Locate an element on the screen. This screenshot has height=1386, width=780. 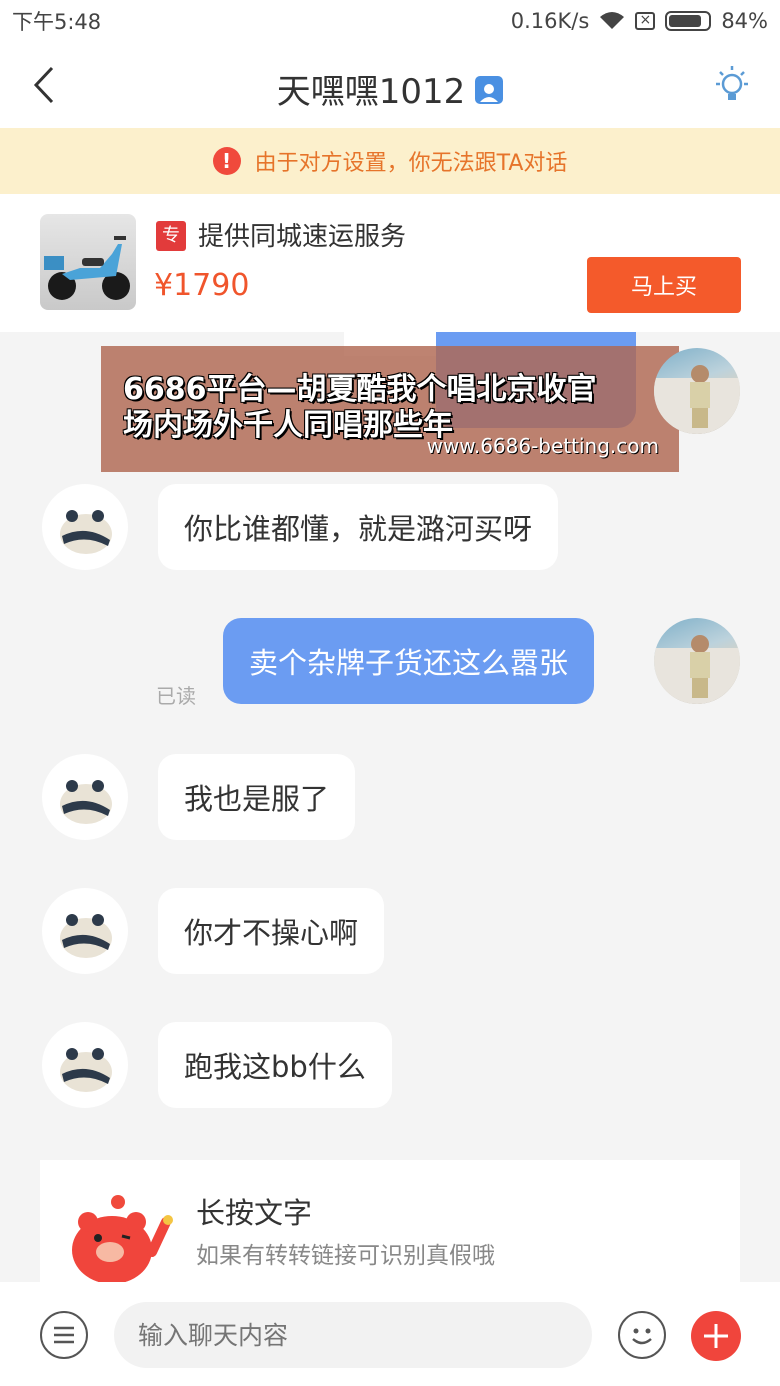
verified-icon is located at coordinates (489, 89).